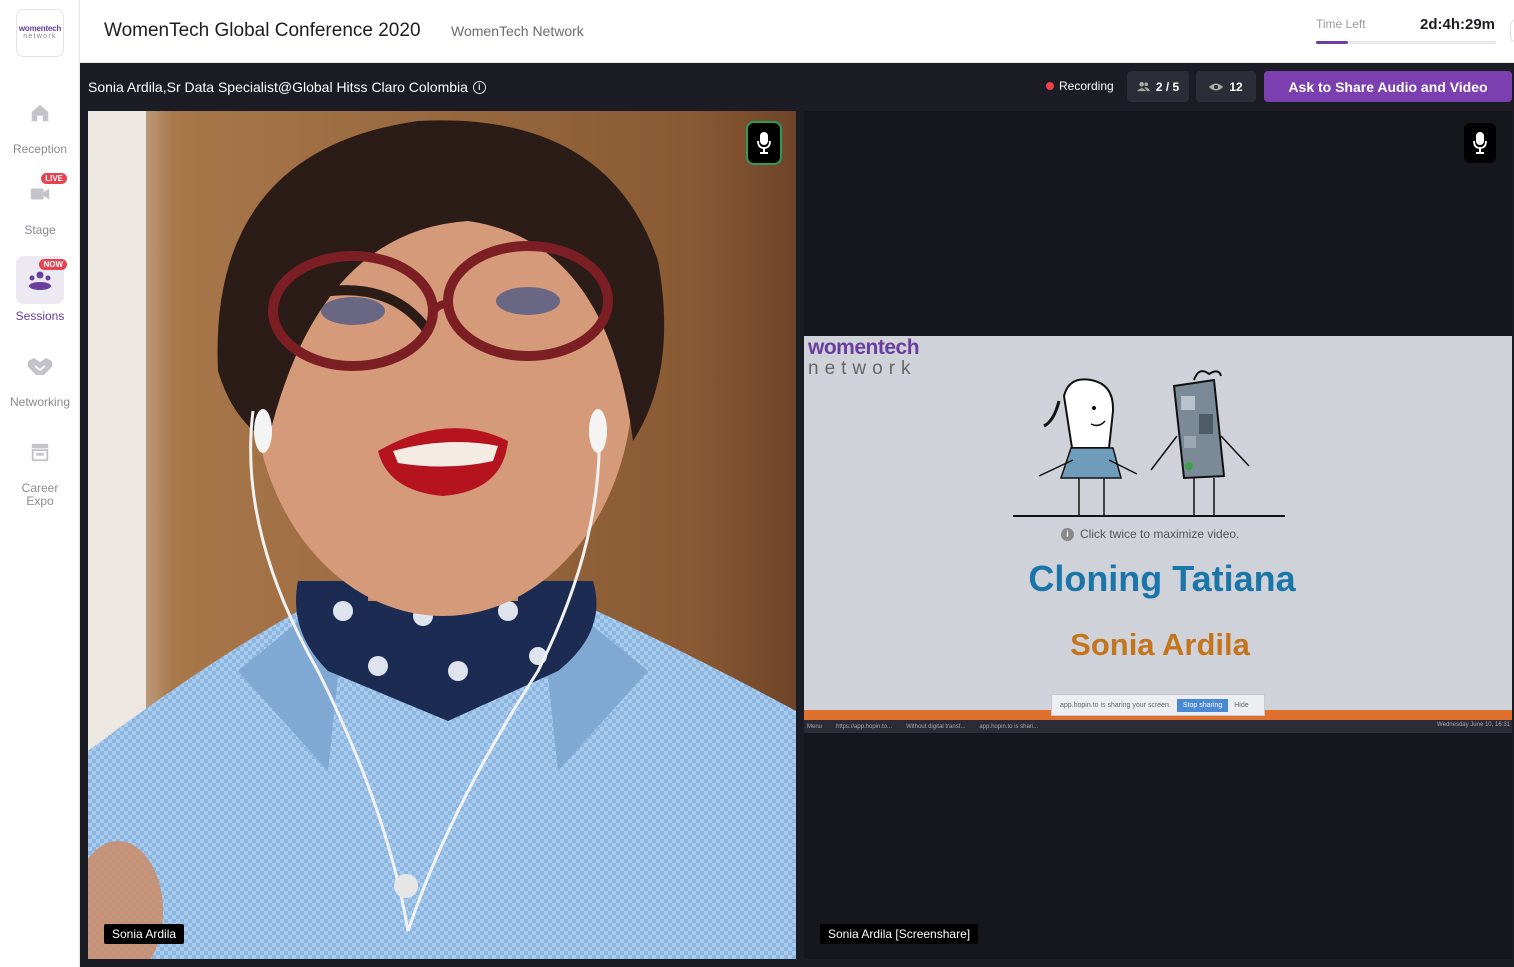 Image resolution: width=1514 pixels, height=967 pixels. I want to click on taskbar-menu: Menu, so click(815, 726).